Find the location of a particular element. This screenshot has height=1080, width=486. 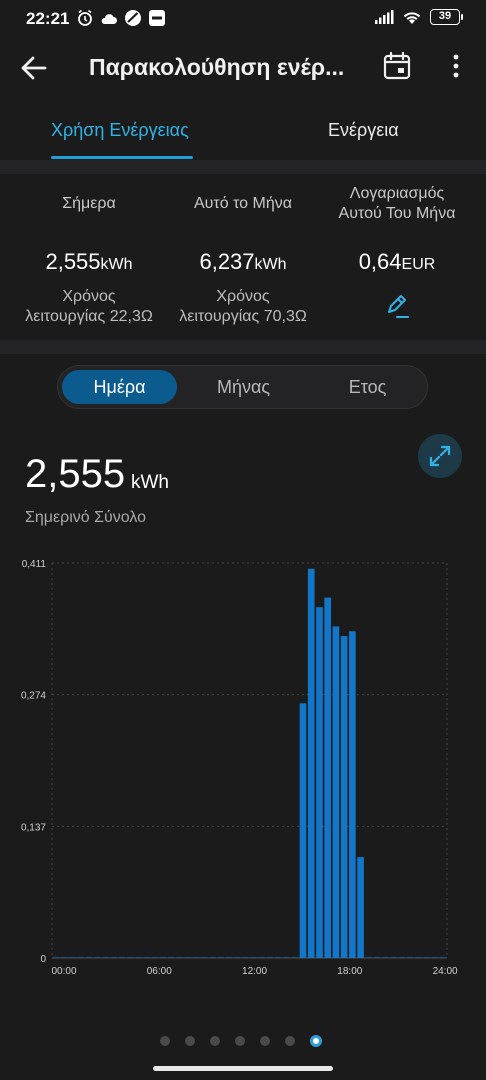

stat-today-unit: kWh is located at coordinates (116, 264).